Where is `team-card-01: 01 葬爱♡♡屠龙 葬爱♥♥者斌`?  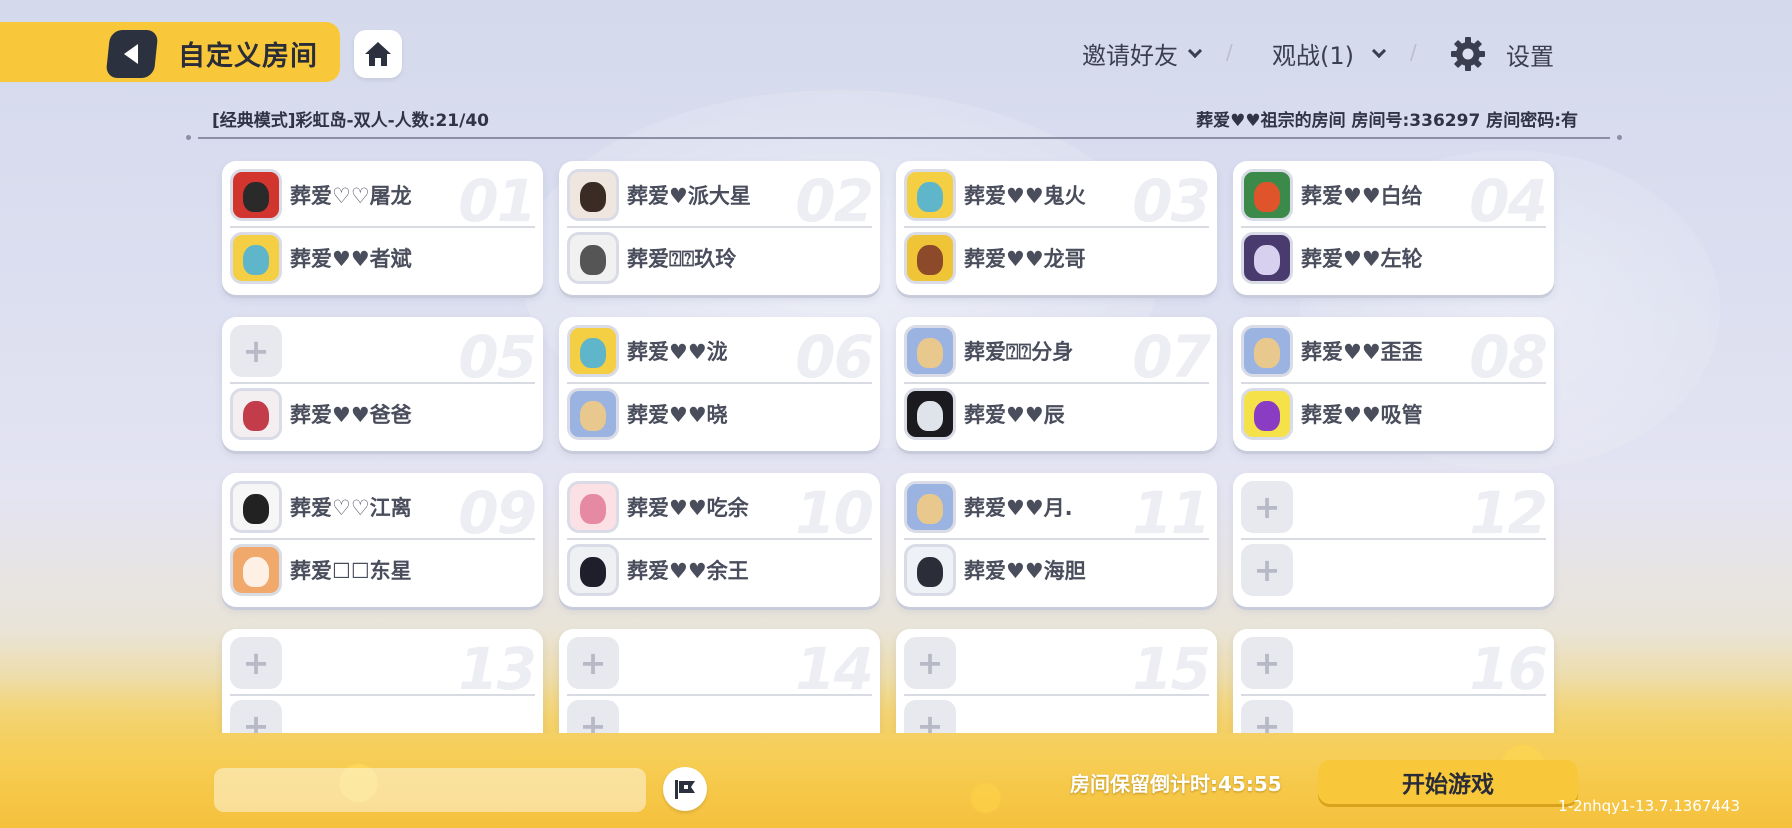
team-card-01: 01 葬爱♡♡屠龙 葬爱♥♥者斌 is located at coordinates (382, 228).